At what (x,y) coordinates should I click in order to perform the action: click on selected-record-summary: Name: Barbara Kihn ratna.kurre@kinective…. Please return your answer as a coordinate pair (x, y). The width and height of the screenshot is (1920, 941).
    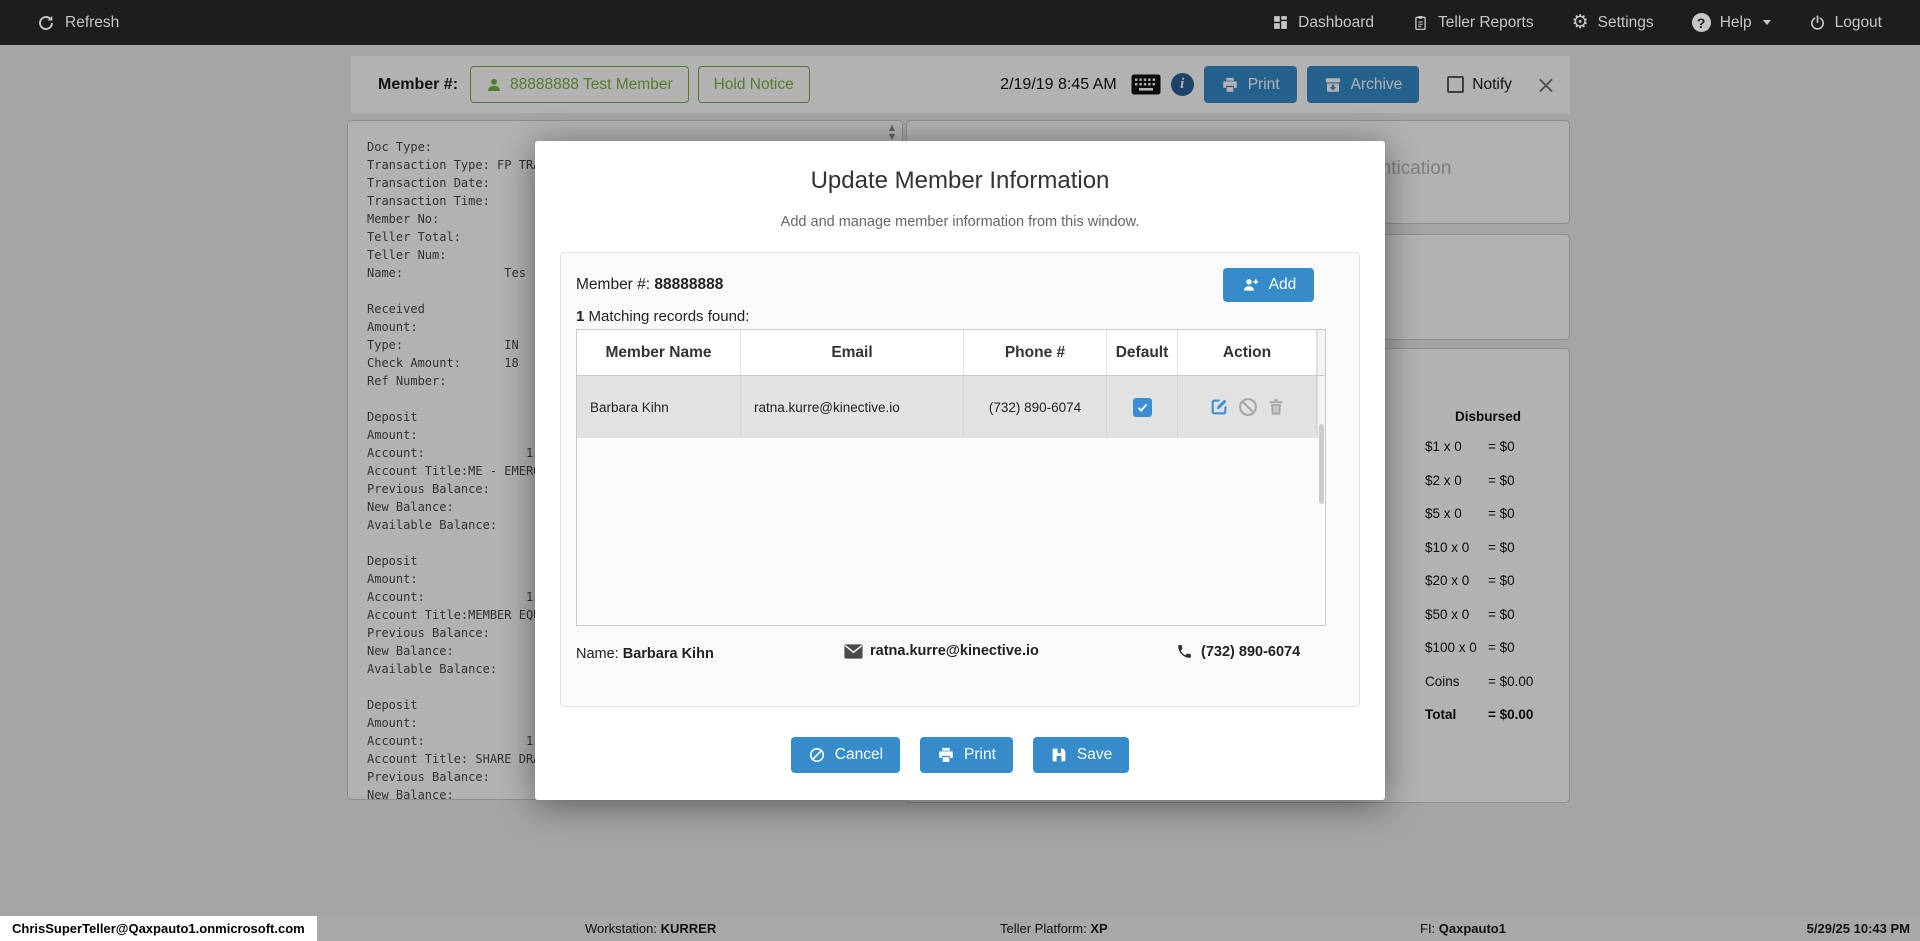
    Looking at the image, I should click on (951, 655).